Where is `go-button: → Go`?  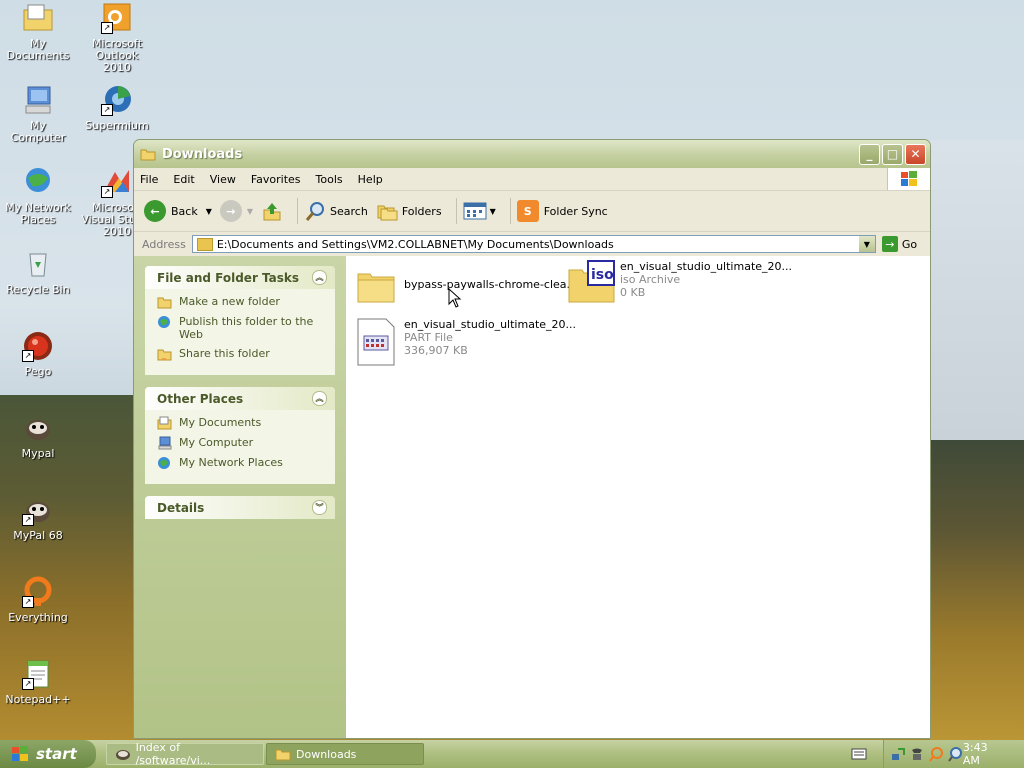
go-button: → Go is located at coordinates (899, 244).